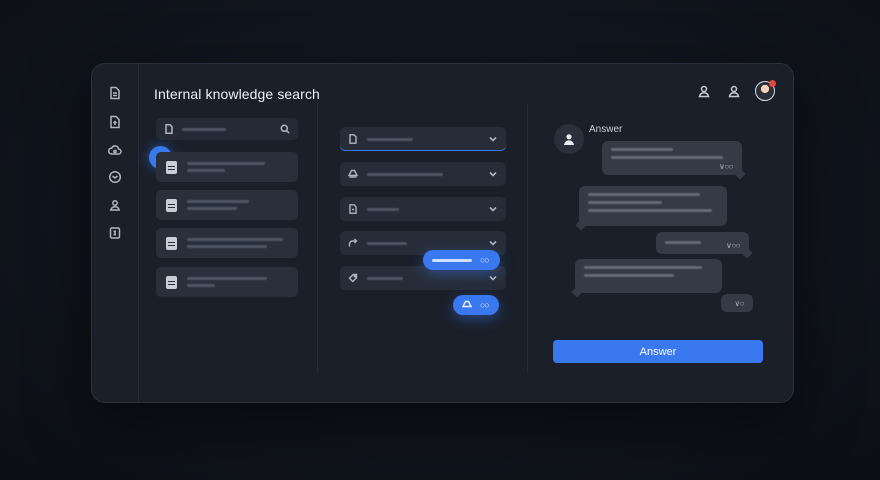  I want to click on assistant-label: Answer, so click(606, 129).